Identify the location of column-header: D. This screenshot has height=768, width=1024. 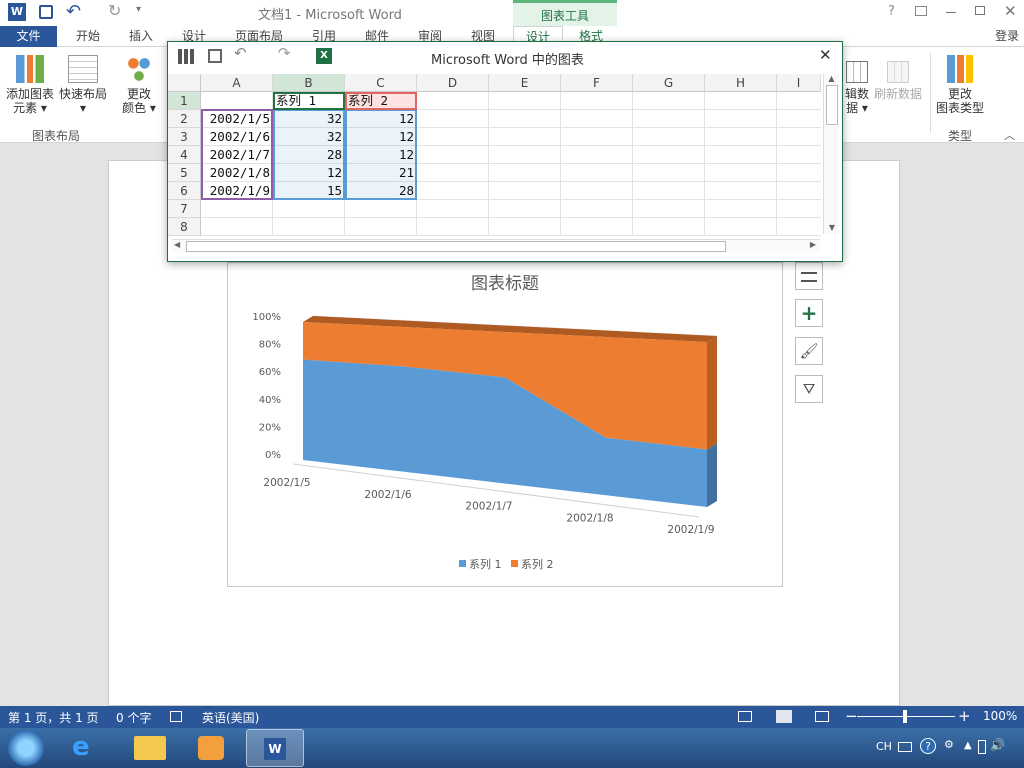
(453, 83).